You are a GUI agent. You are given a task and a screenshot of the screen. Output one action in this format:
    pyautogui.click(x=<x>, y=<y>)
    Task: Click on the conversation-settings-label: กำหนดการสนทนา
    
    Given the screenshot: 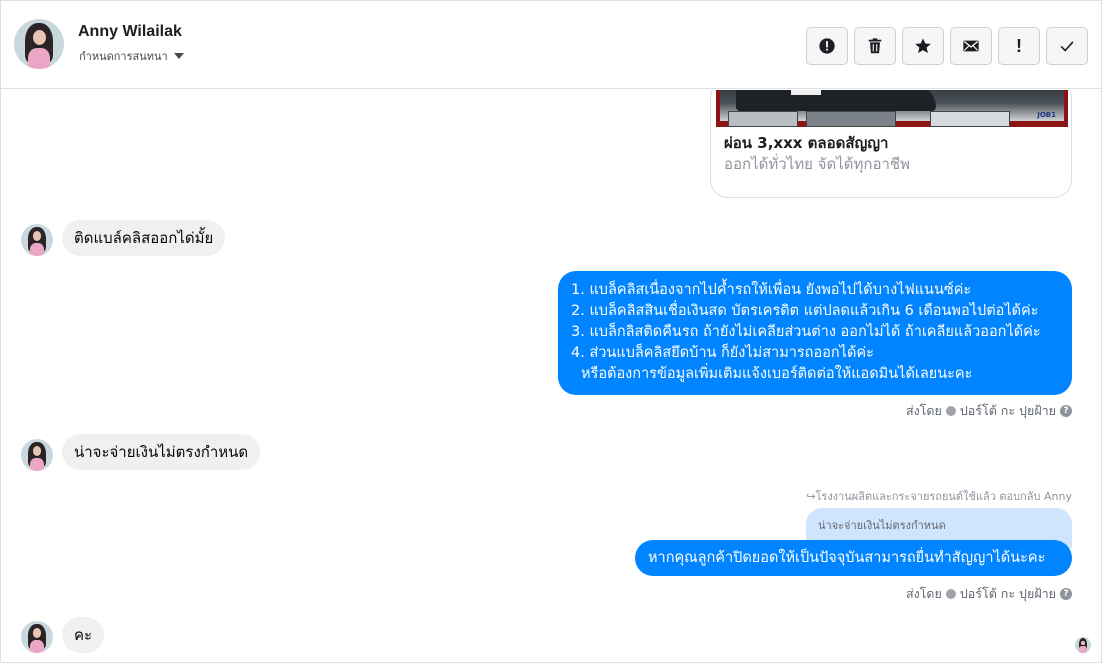 What is the action you would take?
    pyautogui.click(x=123, y=56)
    